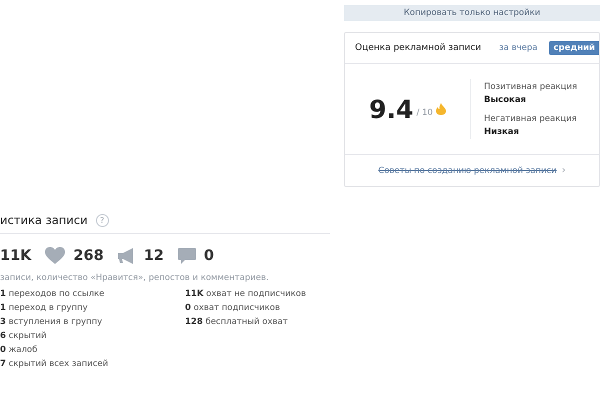  Describe the element at coordinates (441, 109) in the screenshot. I see `fire-icon` at that location.